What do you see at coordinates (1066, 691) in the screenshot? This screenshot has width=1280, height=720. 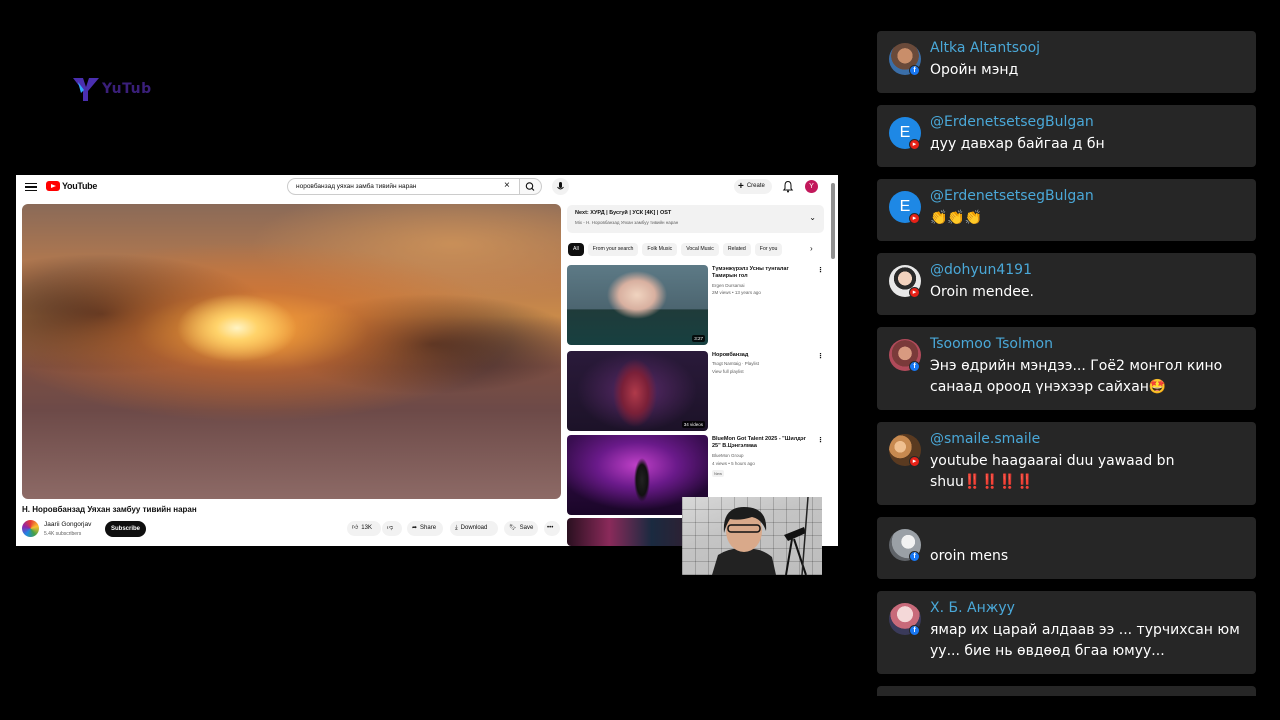 I see `chat-message-partial` at bounding box center [1066, 691].